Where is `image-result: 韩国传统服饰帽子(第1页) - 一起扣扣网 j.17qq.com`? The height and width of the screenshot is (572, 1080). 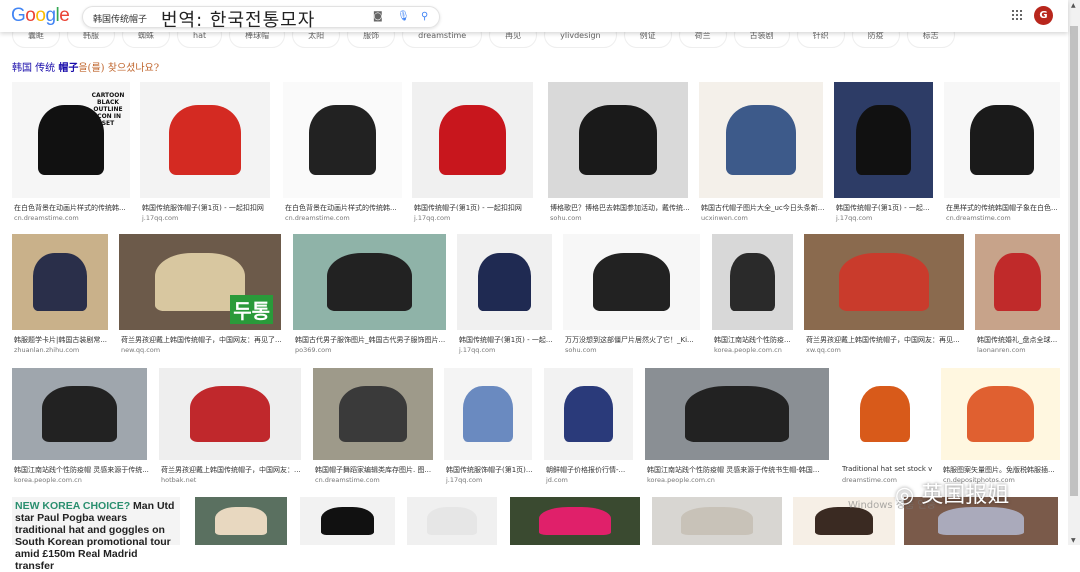 image-result: 韩国传统服饰帽子(第1页) - 一起扣扣网 j.17qq.com is located at coordinates (205, 153).